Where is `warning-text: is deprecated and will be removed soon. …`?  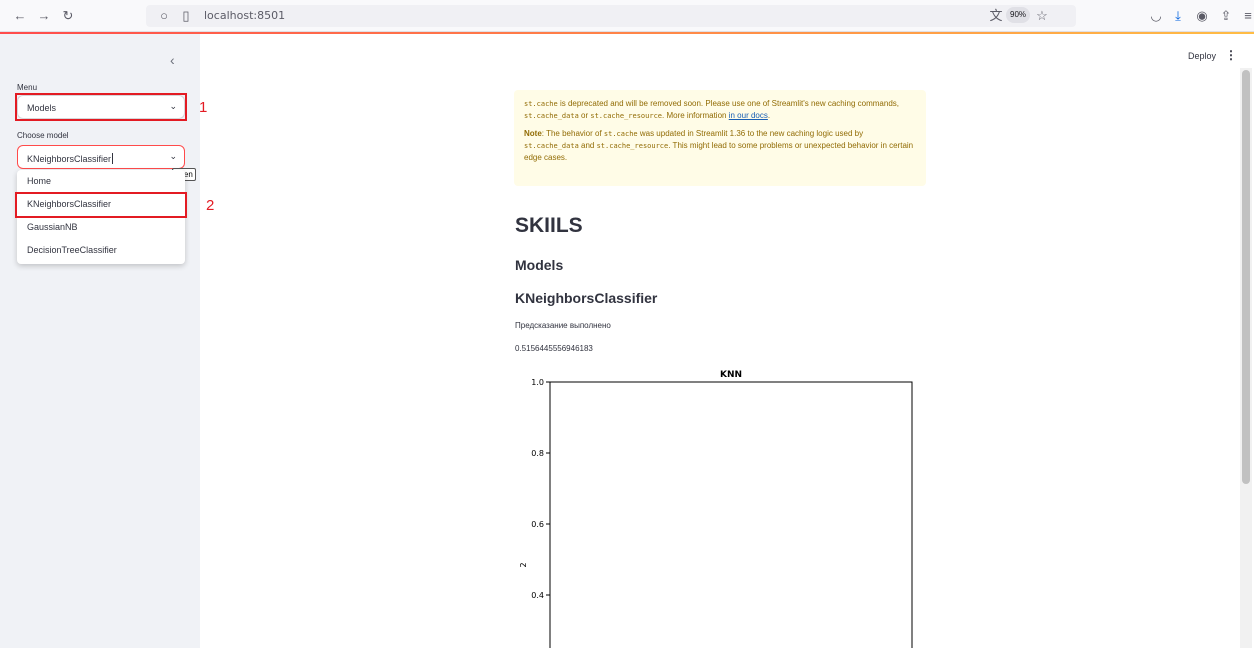 warning-text: is deprecated and will be removed soon. … is located at coordinates (728, 103).